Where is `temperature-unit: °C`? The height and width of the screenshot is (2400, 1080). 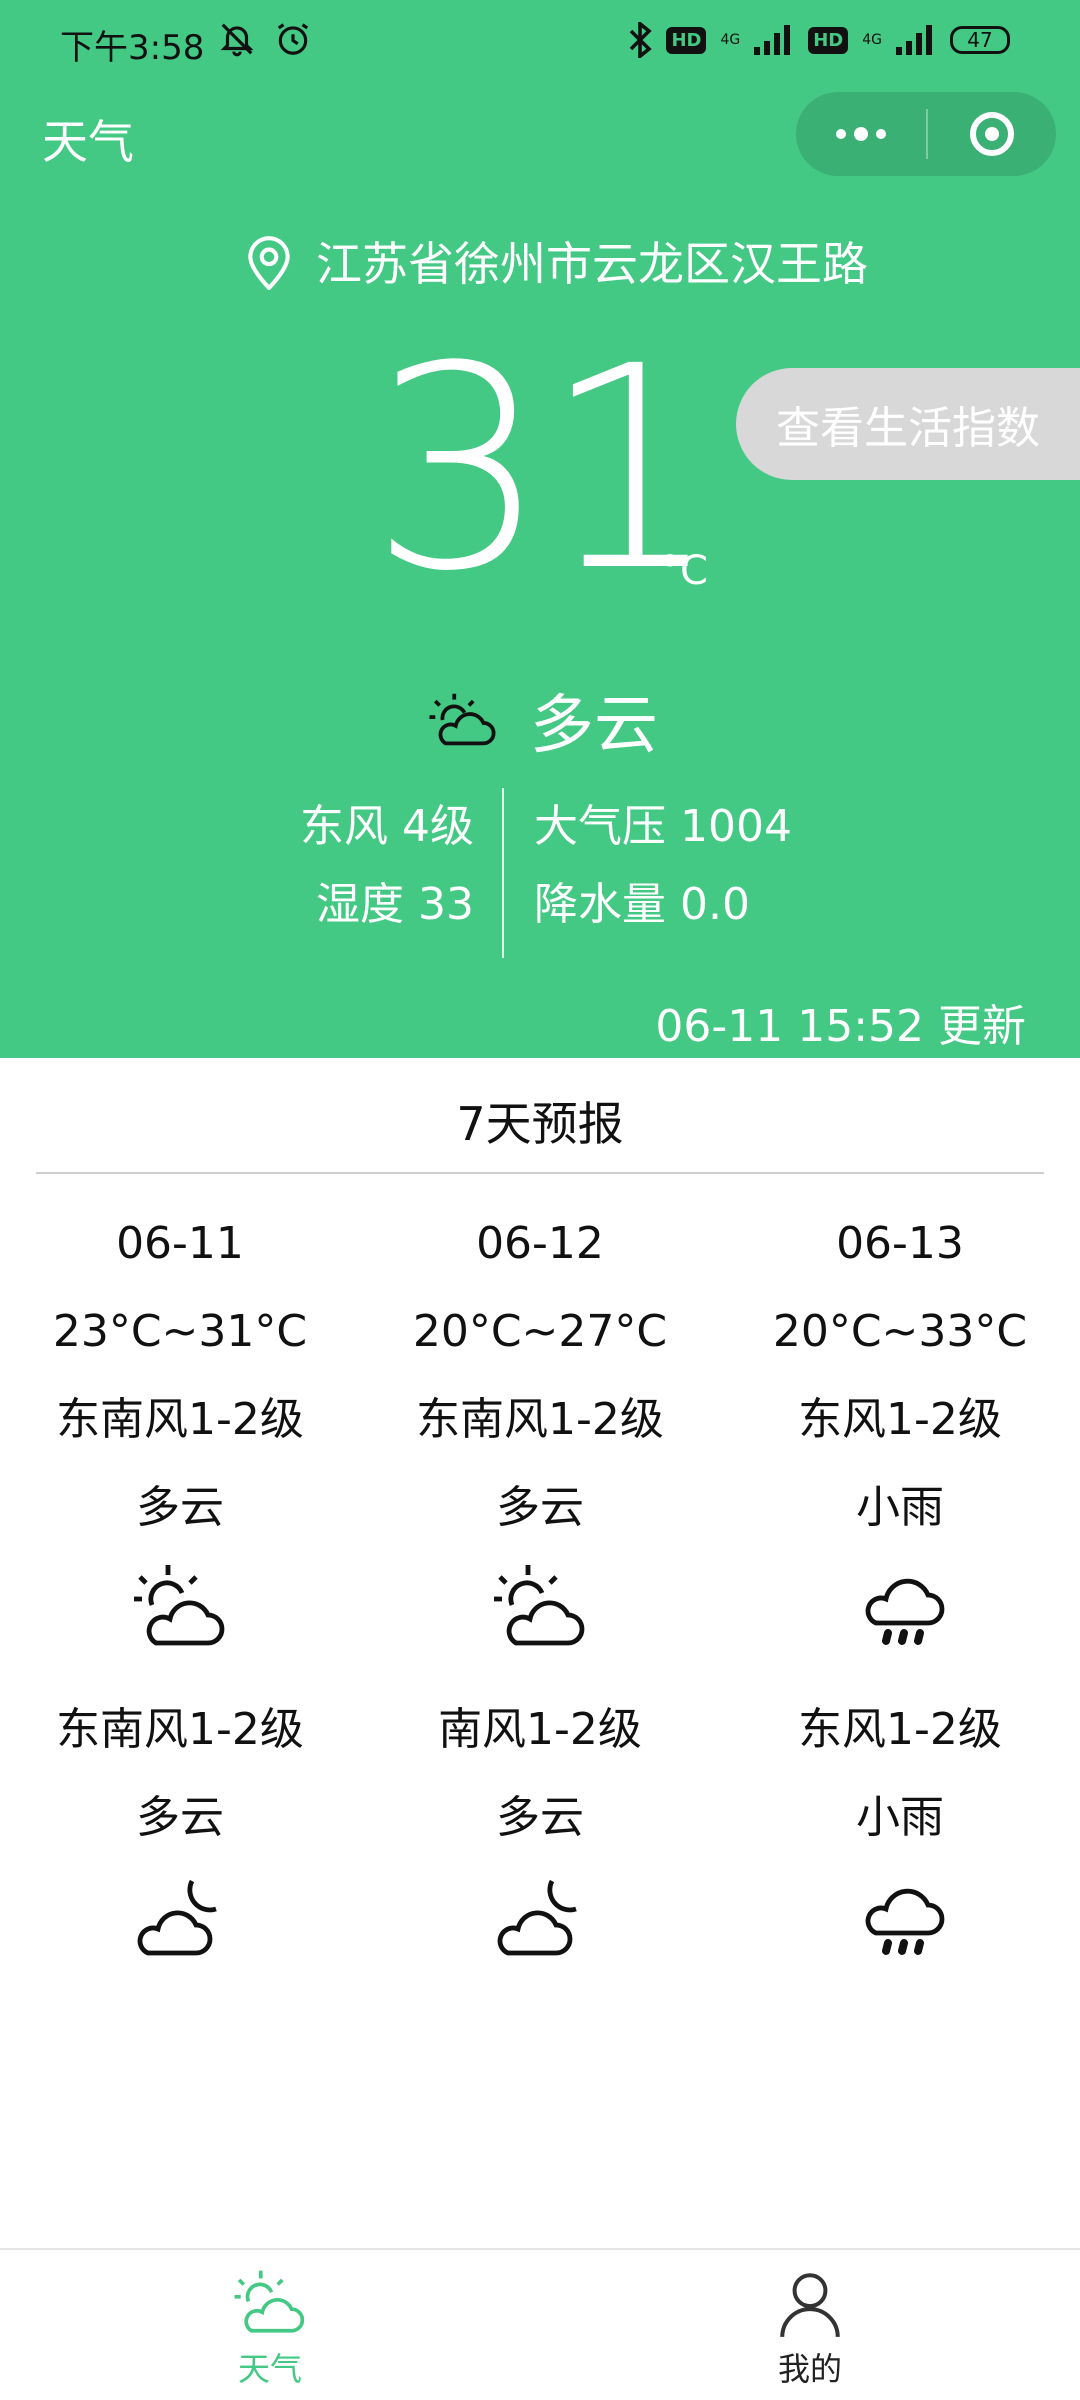
temperature-unit: °C is located at coordinates (684, 571).